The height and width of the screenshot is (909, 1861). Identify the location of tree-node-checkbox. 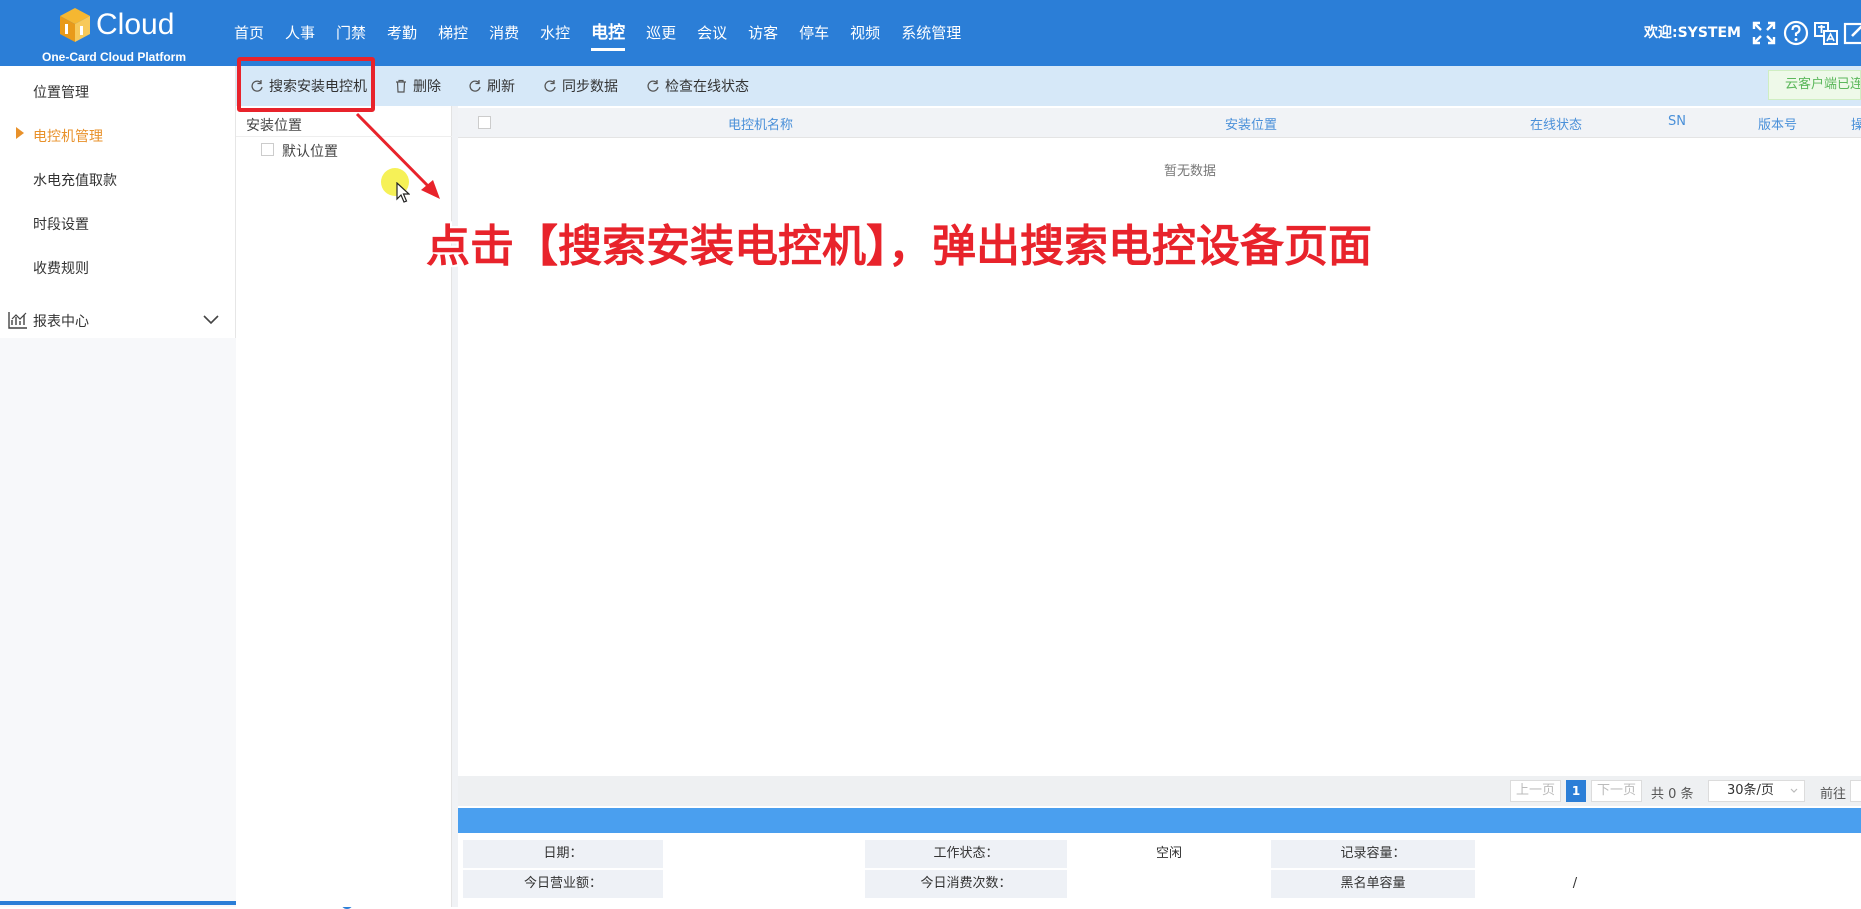
(267, 149).